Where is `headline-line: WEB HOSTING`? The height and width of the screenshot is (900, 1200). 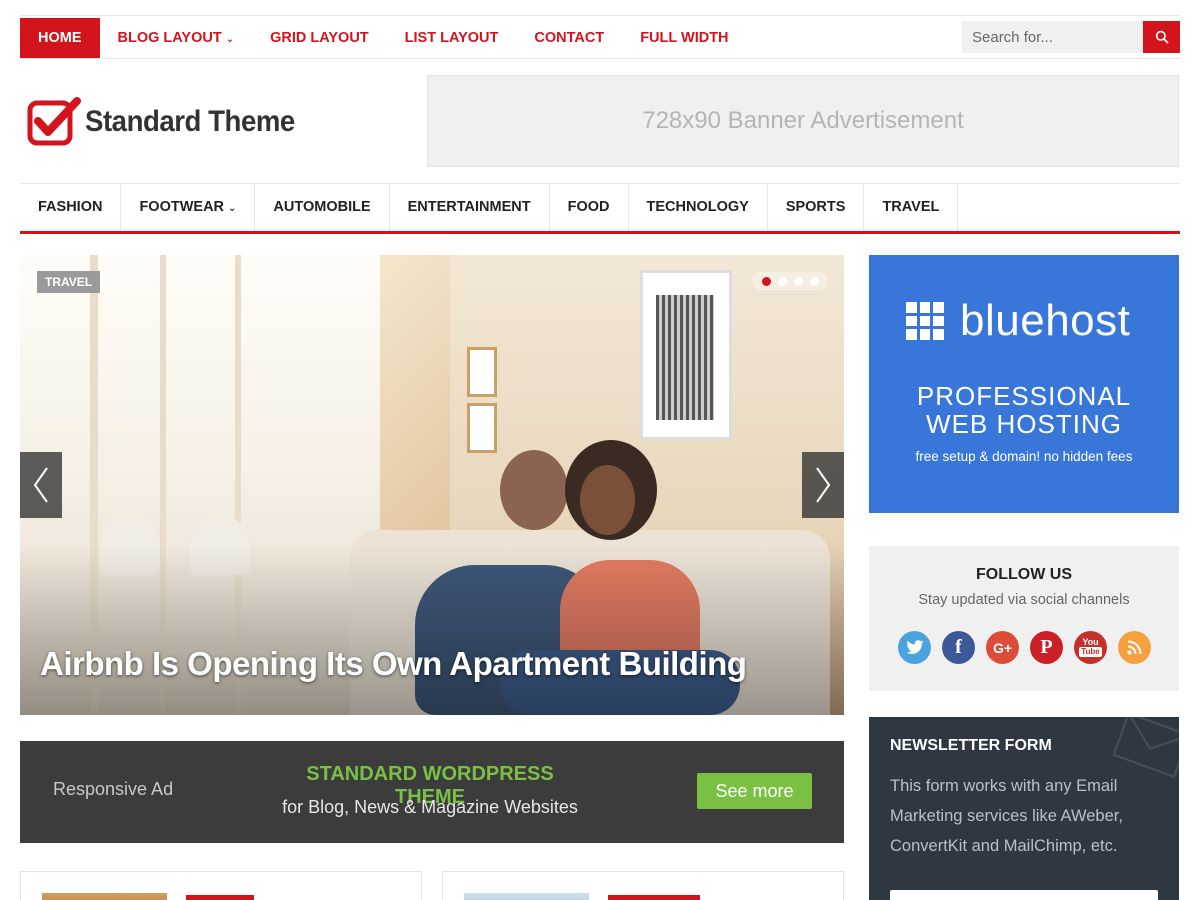
headline-line: WEB HOSTING is located at coordinates (1024, 424).